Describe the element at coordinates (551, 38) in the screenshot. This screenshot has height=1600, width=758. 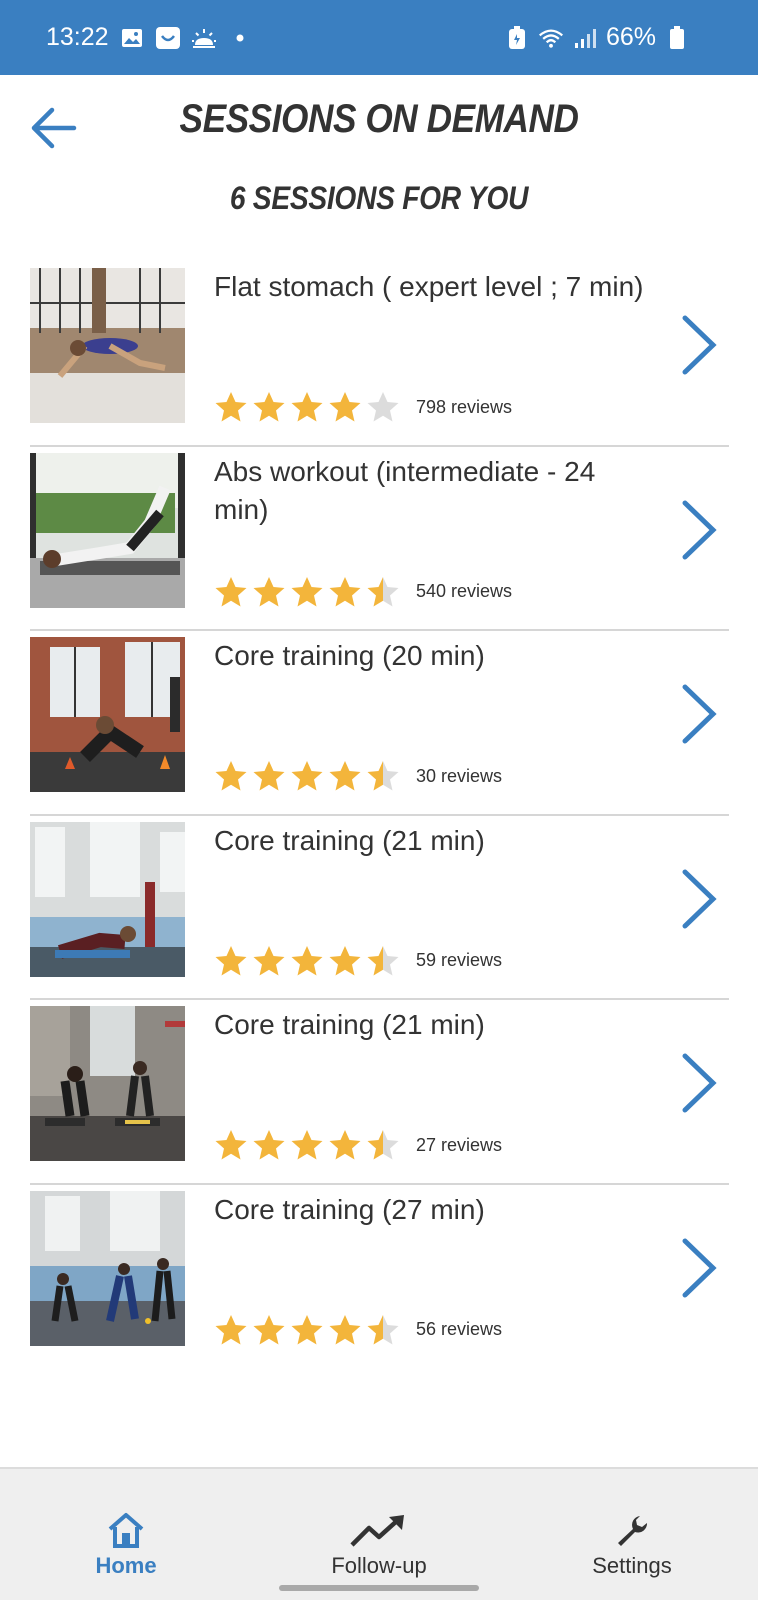
I see `wifi-icon` at that location.